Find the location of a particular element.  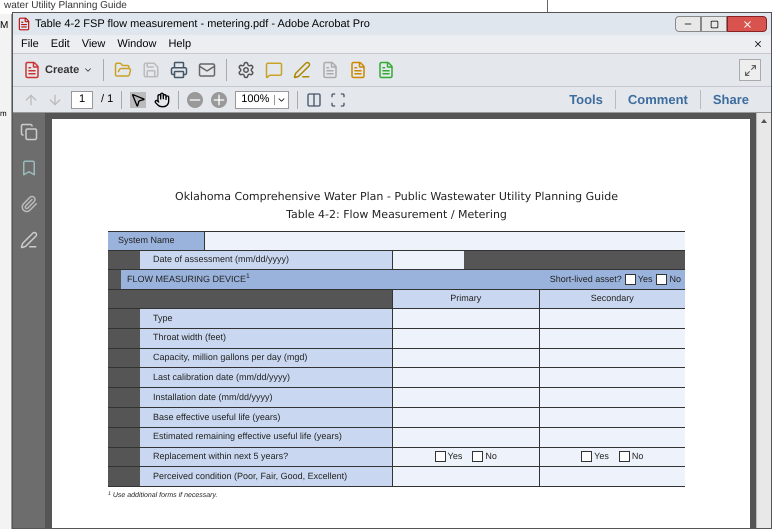

full-screen-button is located at coordinates (750, 70).